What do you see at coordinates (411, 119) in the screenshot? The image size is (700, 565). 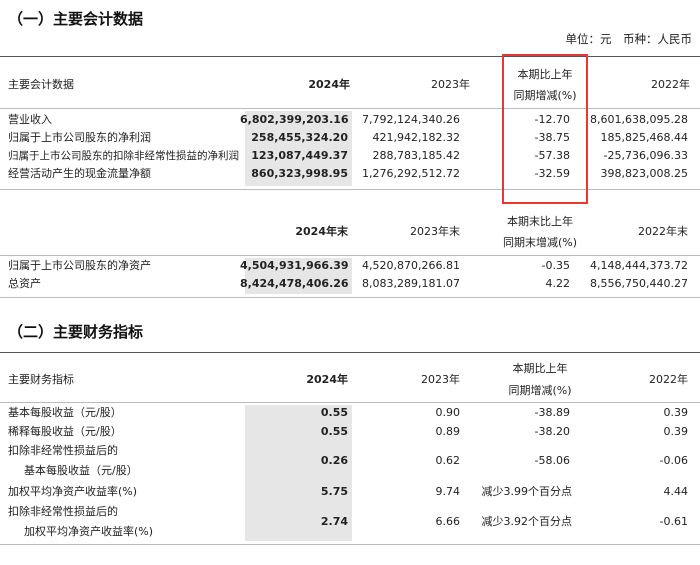 I see `table1-row-2023: 7,792,124,340.26` at bounding box center [411, 119].